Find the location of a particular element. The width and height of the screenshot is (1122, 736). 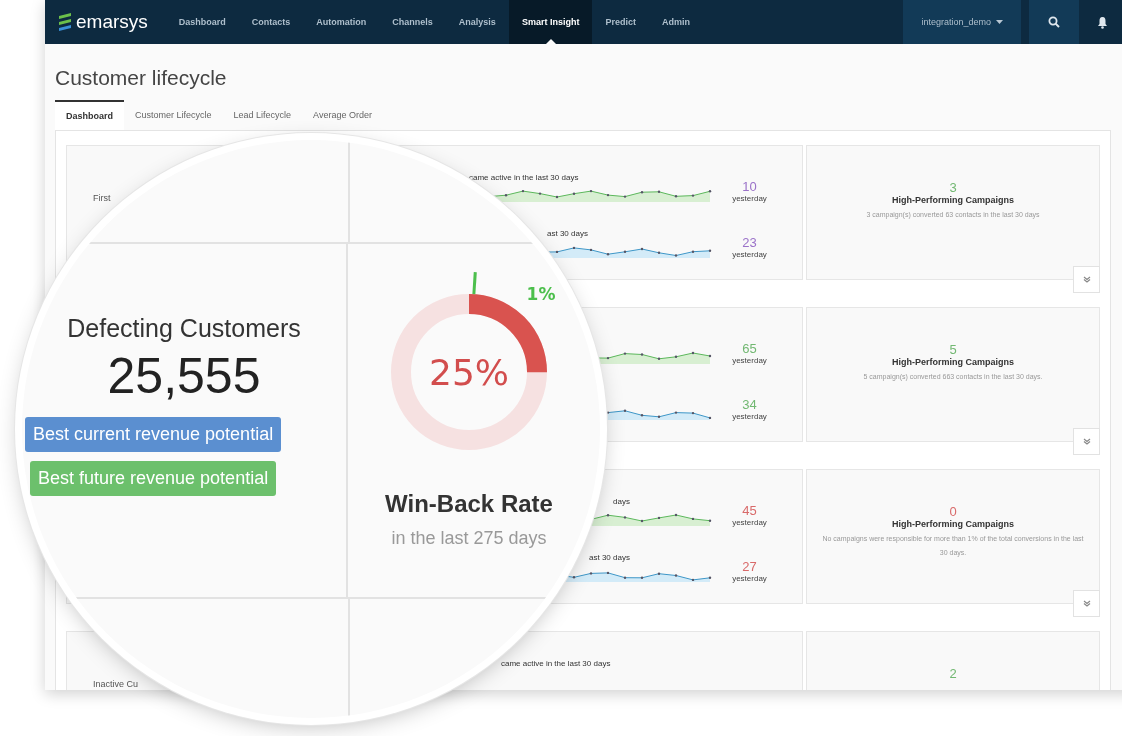

tab: Customer Lifecycle is located at coordinates (173, 115).